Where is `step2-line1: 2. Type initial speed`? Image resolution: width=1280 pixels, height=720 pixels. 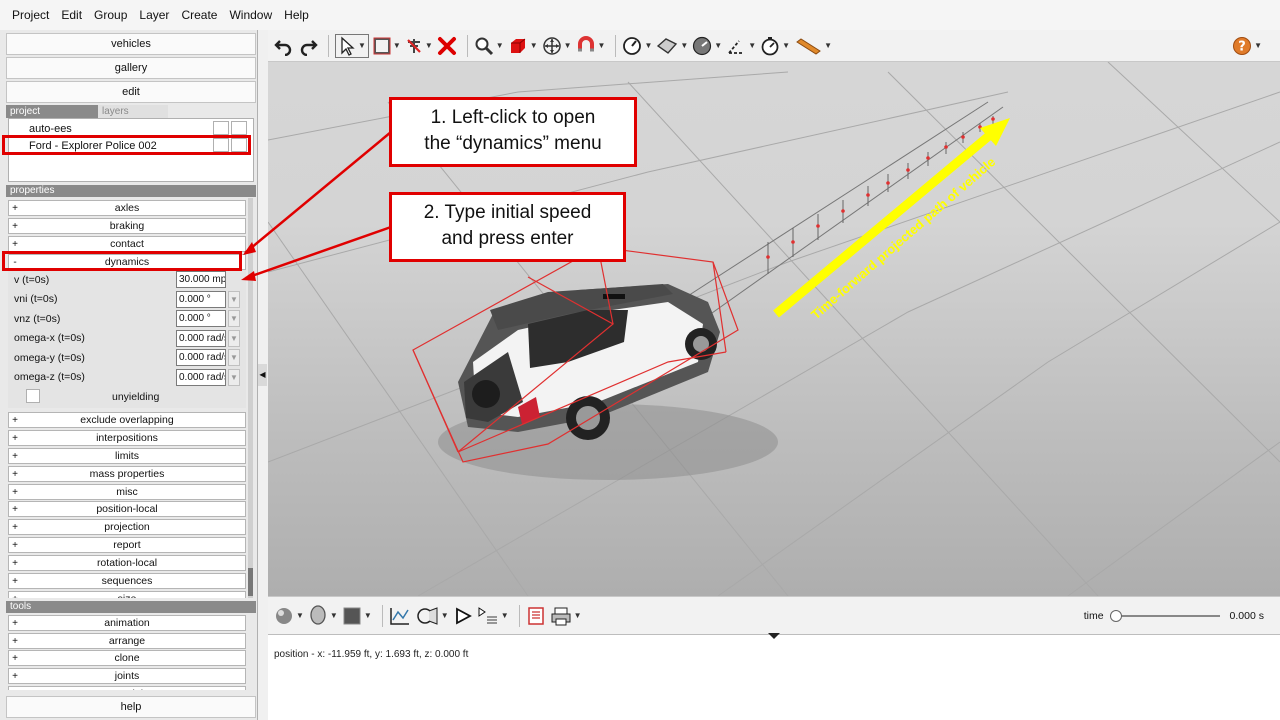
step2-line1: 2. Type initial speed is located at coordinates (507, 212).